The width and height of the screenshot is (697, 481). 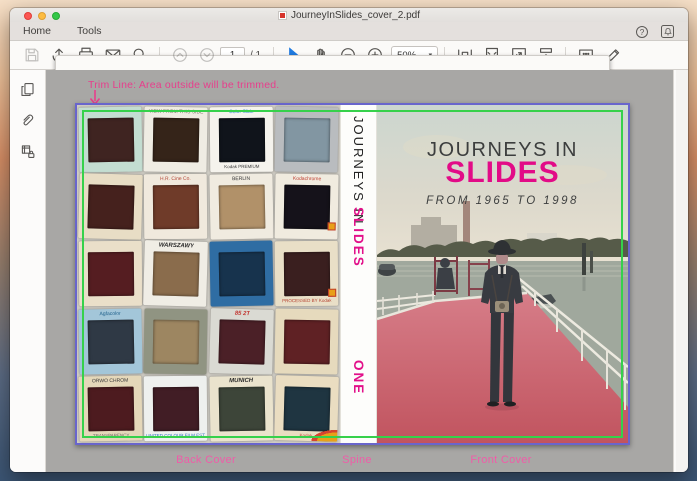 I want to click on trim-line-note: Trim Line: Area outside will be trimmed., so click(x=184, y=85).